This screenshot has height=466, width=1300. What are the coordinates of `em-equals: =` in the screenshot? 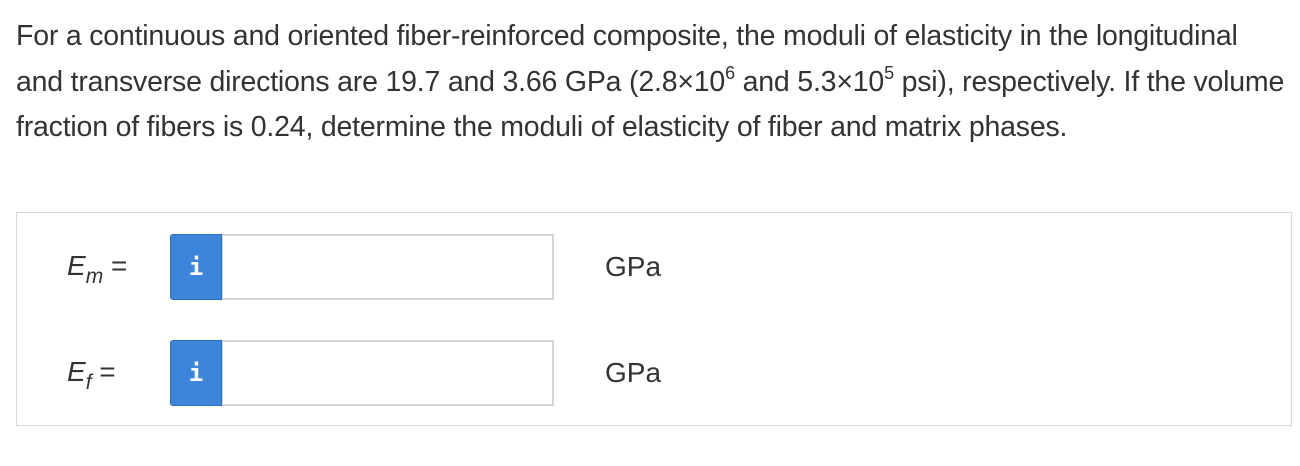 It's located at (115, 265).